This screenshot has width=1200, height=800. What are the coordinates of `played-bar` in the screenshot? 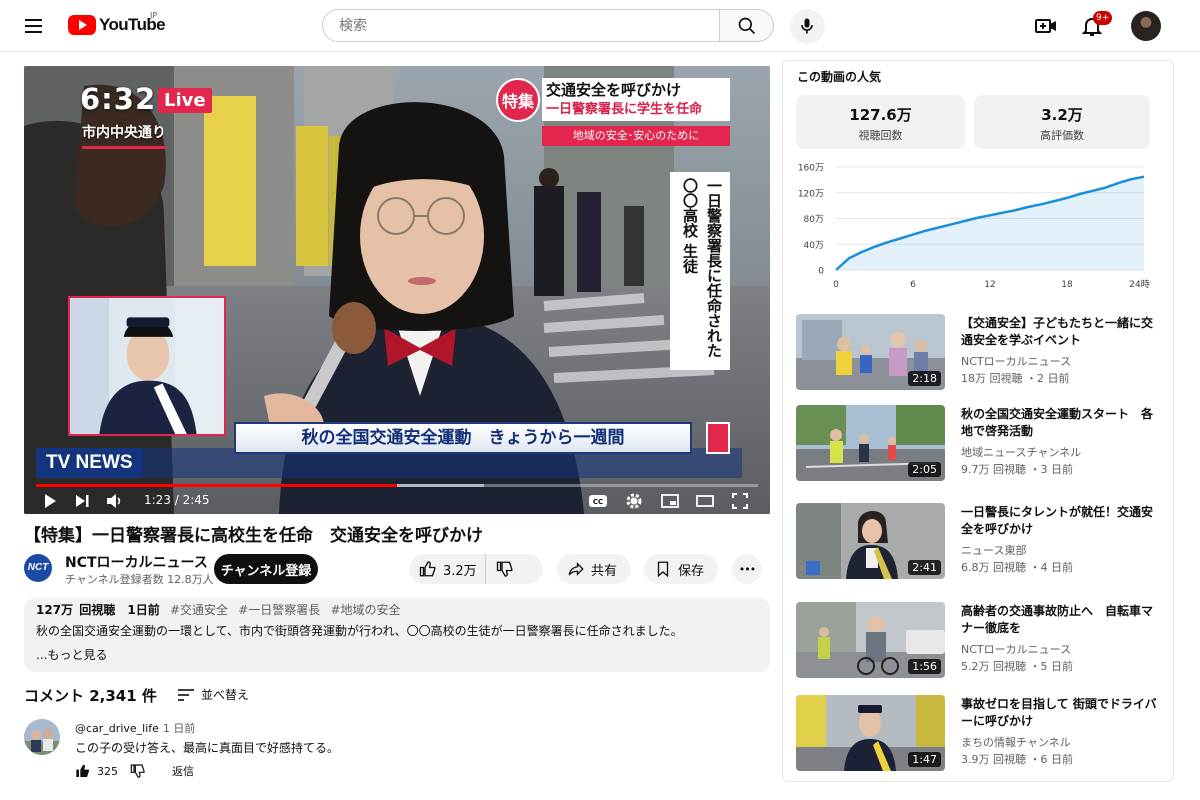 It's located at (216, 485).